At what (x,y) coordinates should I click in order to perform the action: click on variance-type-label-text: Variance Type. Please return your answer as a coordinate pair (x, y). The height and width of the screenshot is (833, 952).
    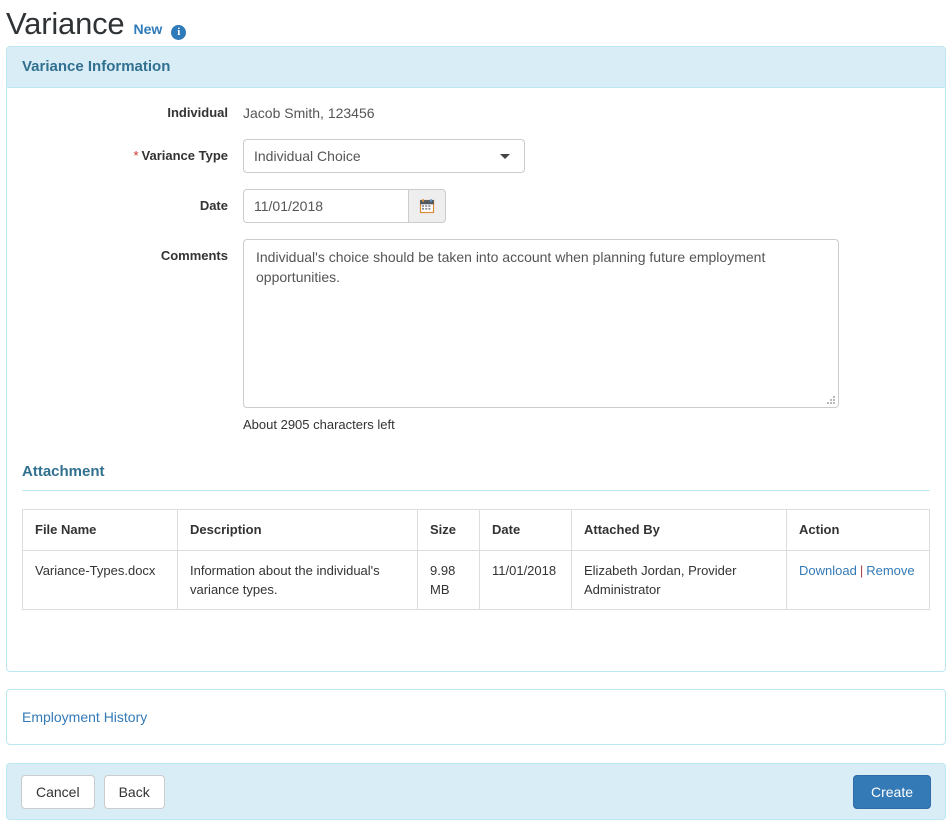
    Looking at the image, I should click on (184, 155).